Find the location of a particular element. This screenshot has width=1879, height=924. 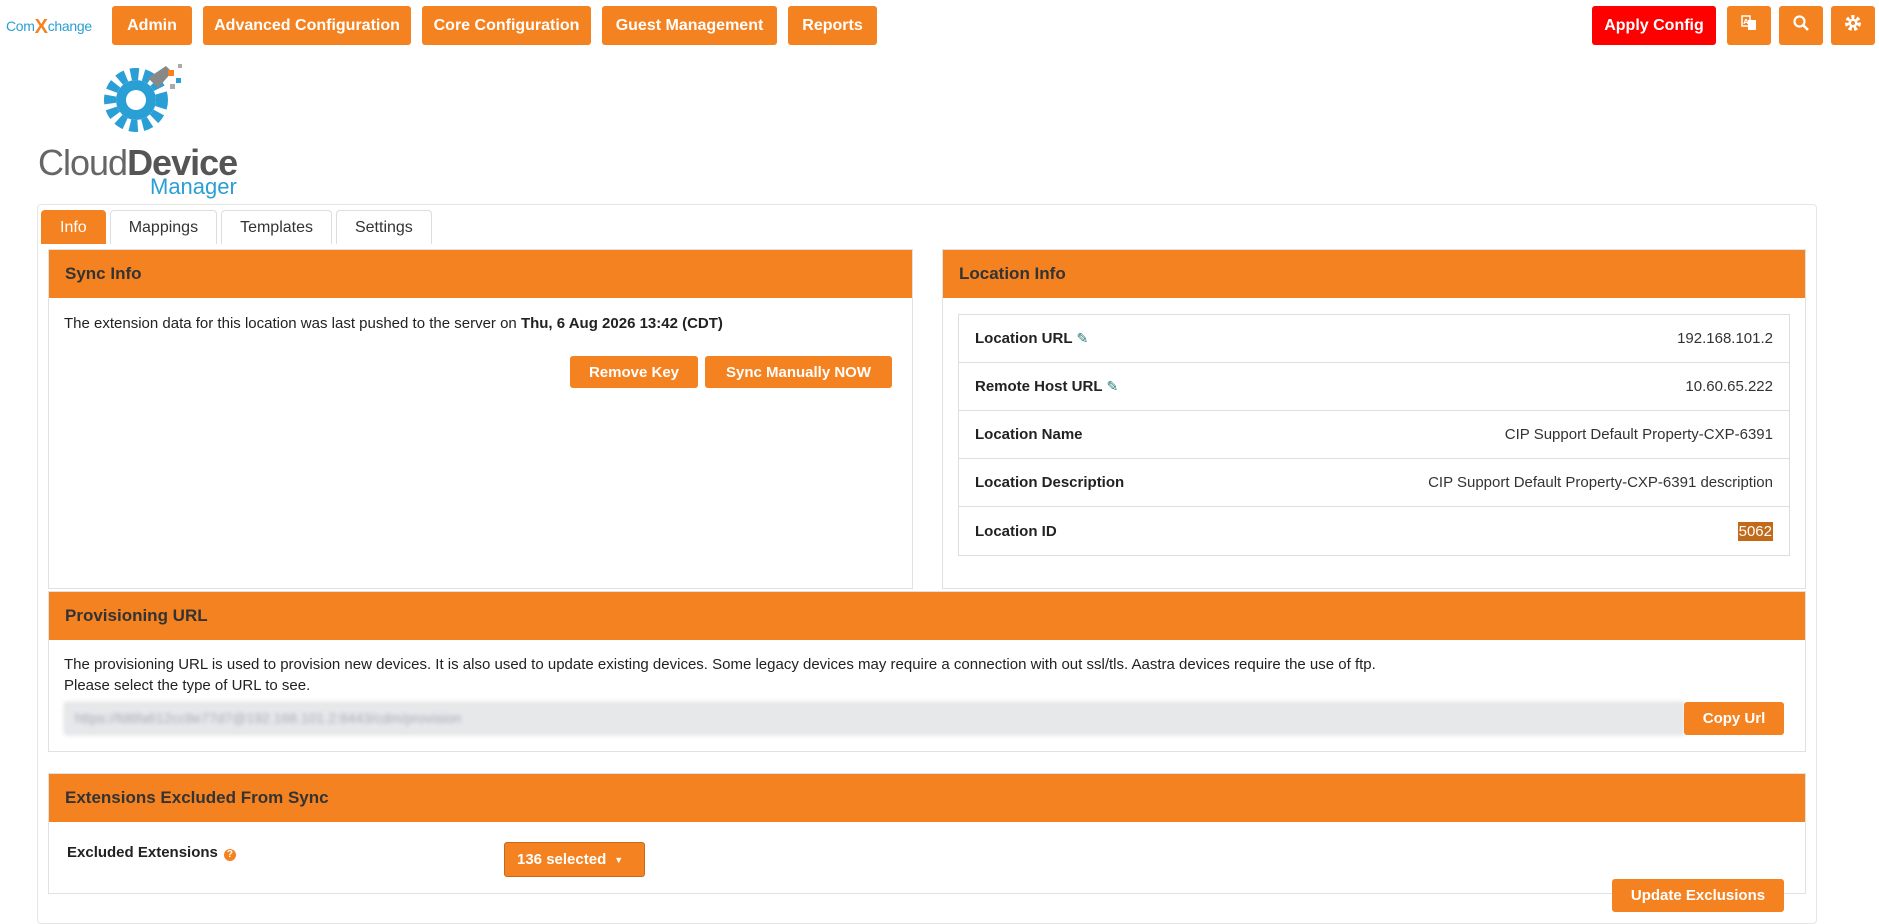

settings-button is located at coordinates (1853, 25).